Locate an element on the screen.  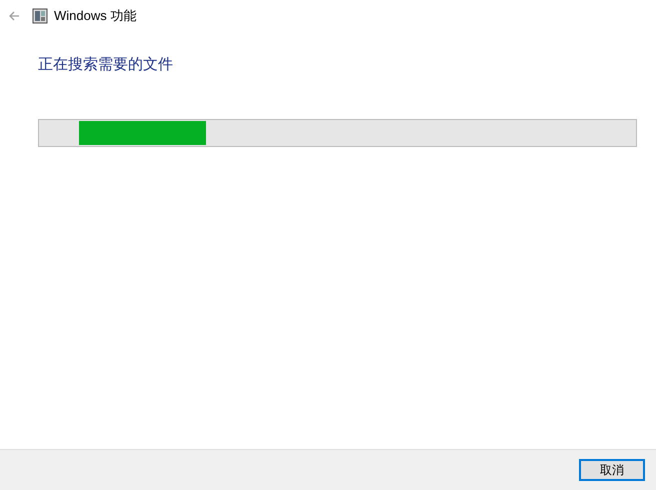
window-title: Windows 功能 is located at coordinates (95, 16).